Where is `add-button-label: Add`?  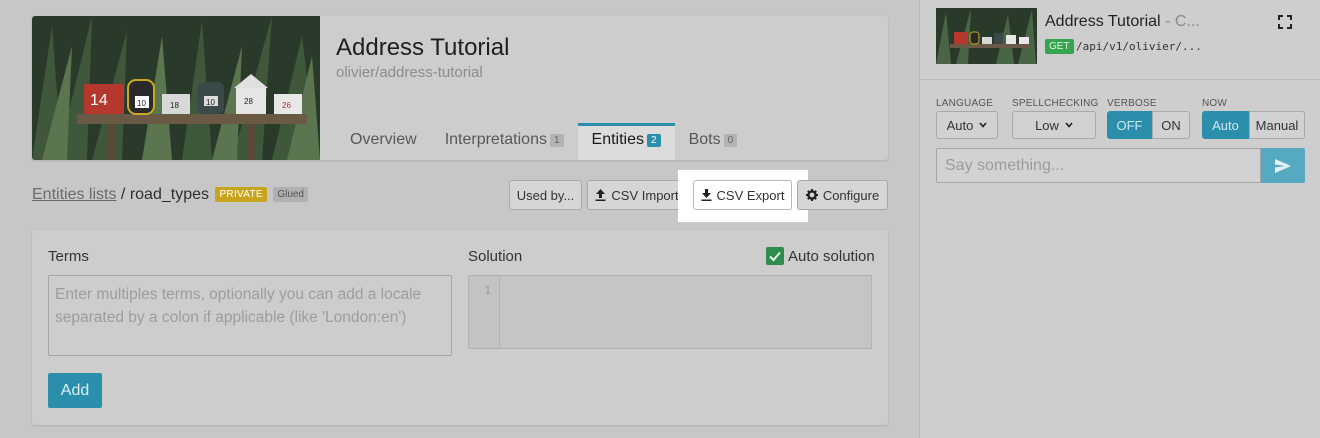 add-button-label: Add is located at coordinates (75, 390).